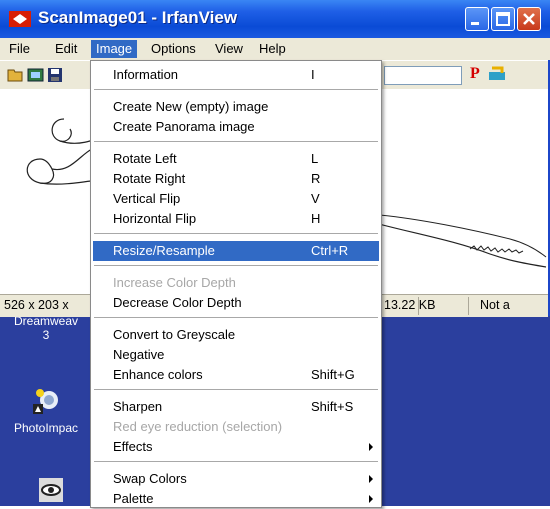  Describe the element at coordinates (133, 498) in the screenshot. I see `menu-item-label: Palette` at that location.